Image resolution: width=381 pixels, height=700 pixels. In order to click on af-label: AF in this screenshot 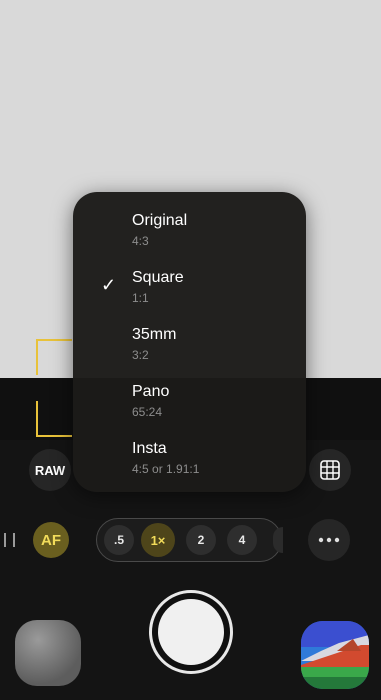, I will do `click(51, 540)`.